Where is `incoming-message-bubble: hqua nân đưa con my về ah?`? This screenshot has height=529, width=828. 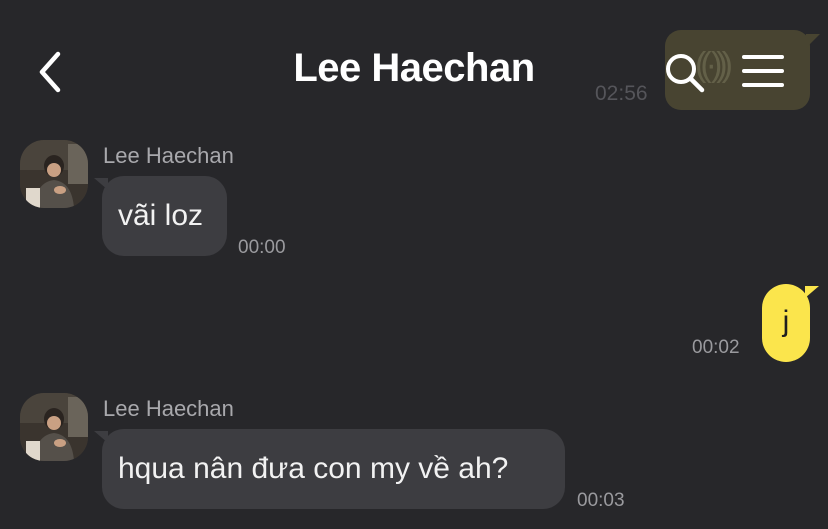
incoming-message-bubble: hqua nân đưa con my về ah? is located at coordinates (329, 469).